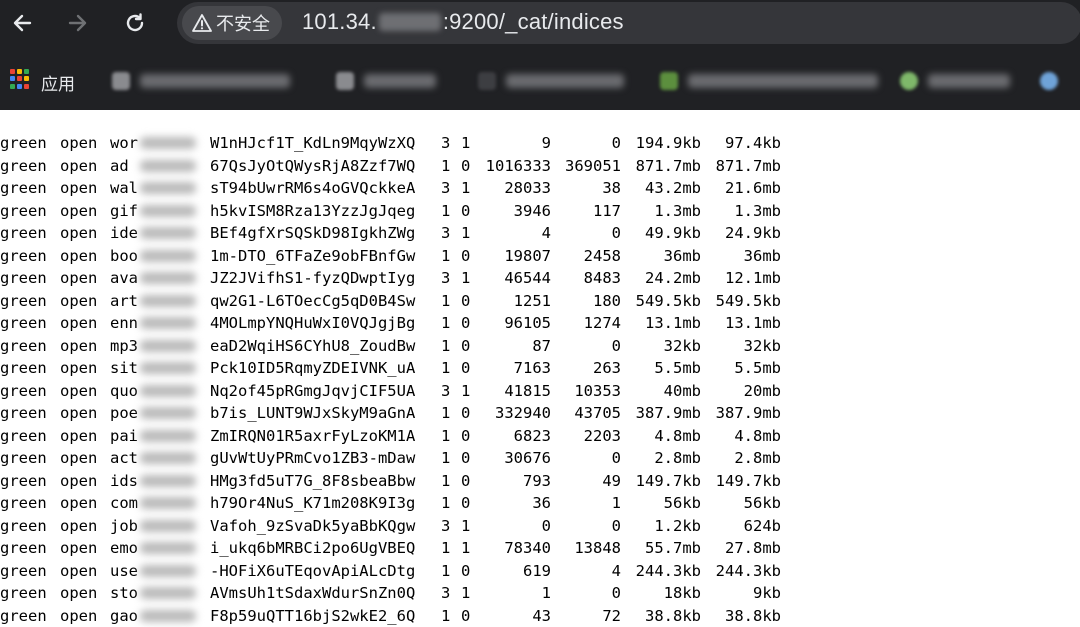 Image resolution: width=1080 pixels, height=627 pixels. What do you see at coordinates (20, 79) in the screenshot?
I see `apps-grid-icon` at bounding box center [20, 79].